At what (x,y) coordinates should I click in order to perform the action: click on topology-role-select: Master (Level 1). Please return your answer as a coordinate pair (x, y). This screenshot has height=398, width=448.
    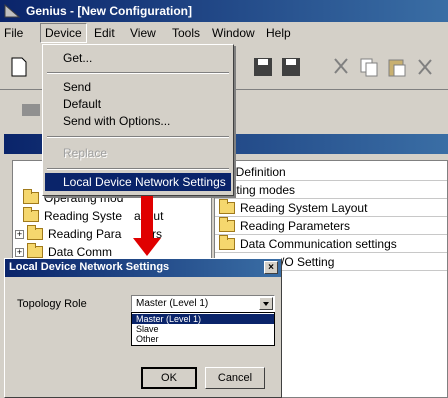
    Looking at the image, I should click on (203, 303).